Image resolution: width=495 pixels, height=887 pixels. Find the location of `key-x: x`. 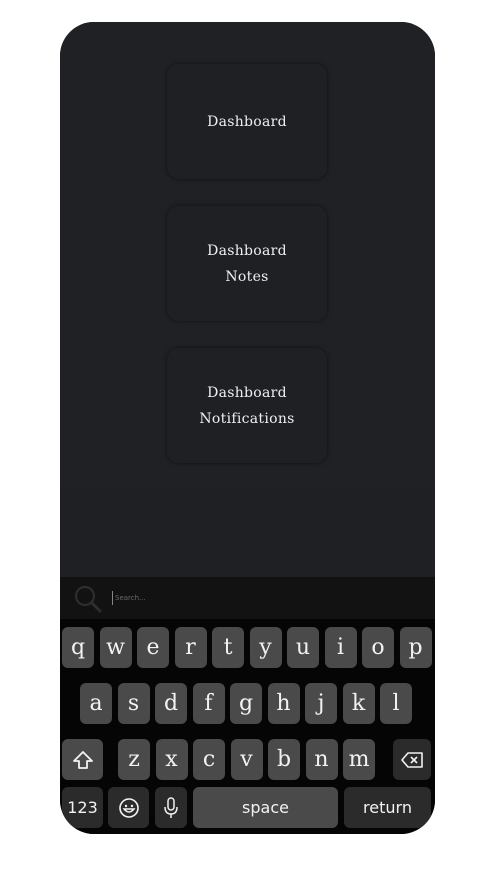

key-x: x is located at coordinates (171, 759).